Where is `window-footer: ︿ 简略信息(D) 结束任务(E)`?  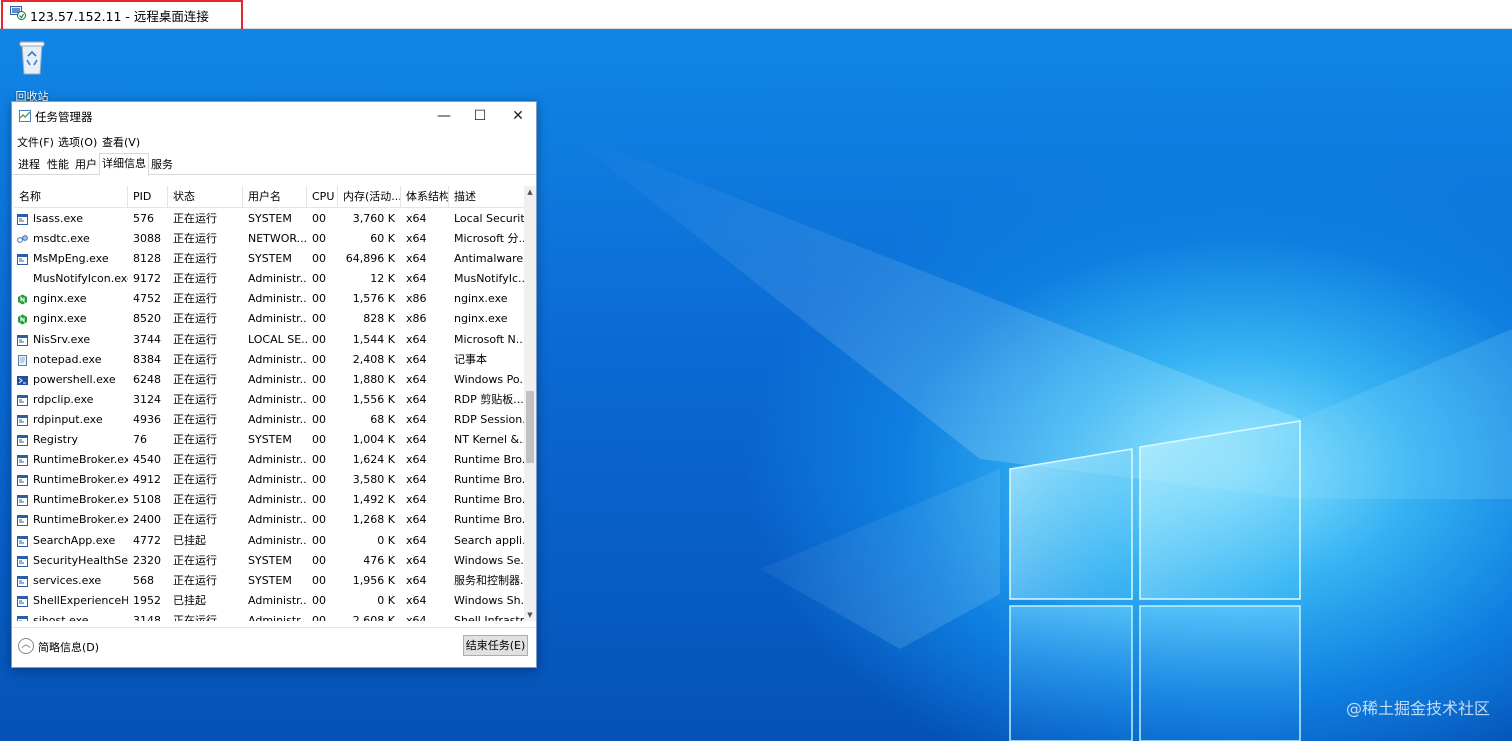
window-footer: ︿ 简略信息(D) 结束任务(E) is located at coordinates (274, 647).